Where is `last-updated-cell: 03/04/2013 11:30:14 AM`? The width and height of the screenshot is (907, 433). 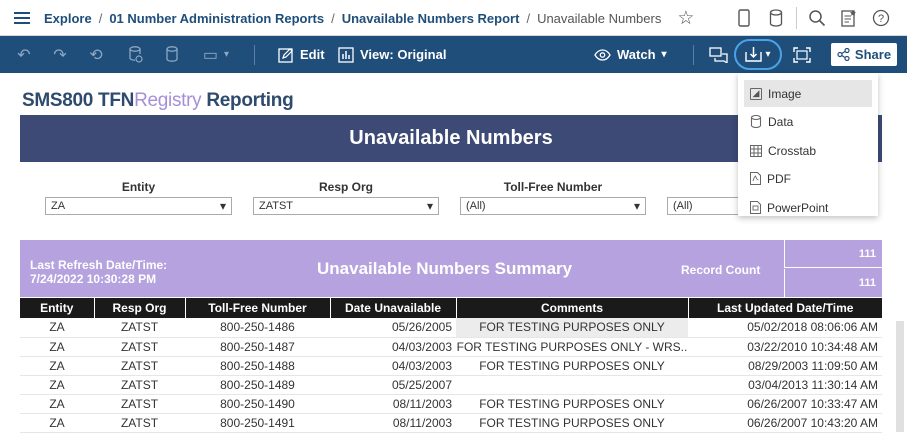
last-updated-cell: 03/04/2013 11:30:14 AM is located at coordinates (785, 385).